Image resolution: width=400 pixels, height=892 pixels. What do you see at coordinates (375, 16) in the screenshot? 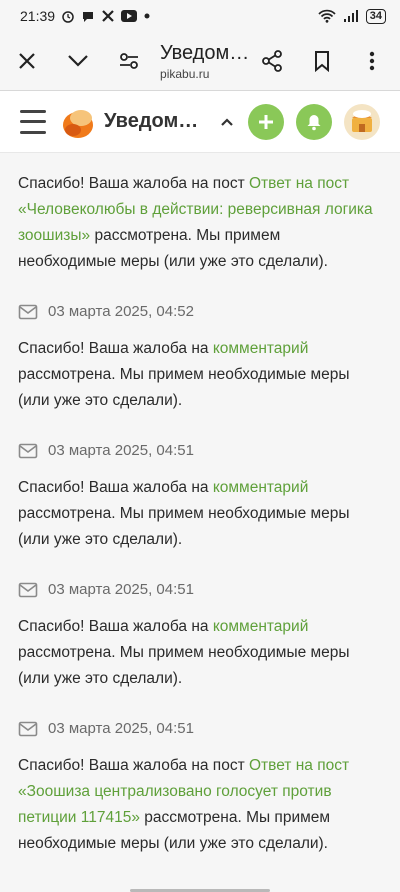
I see `battery-indicator: 34` at bounding box center [375, 16].